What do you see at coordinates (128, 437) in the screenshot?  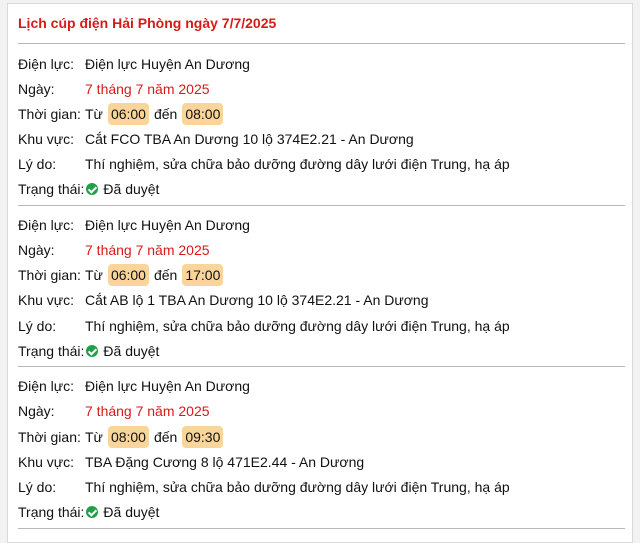 I see `start-time: 08:00` at bounding box center [128, 437].